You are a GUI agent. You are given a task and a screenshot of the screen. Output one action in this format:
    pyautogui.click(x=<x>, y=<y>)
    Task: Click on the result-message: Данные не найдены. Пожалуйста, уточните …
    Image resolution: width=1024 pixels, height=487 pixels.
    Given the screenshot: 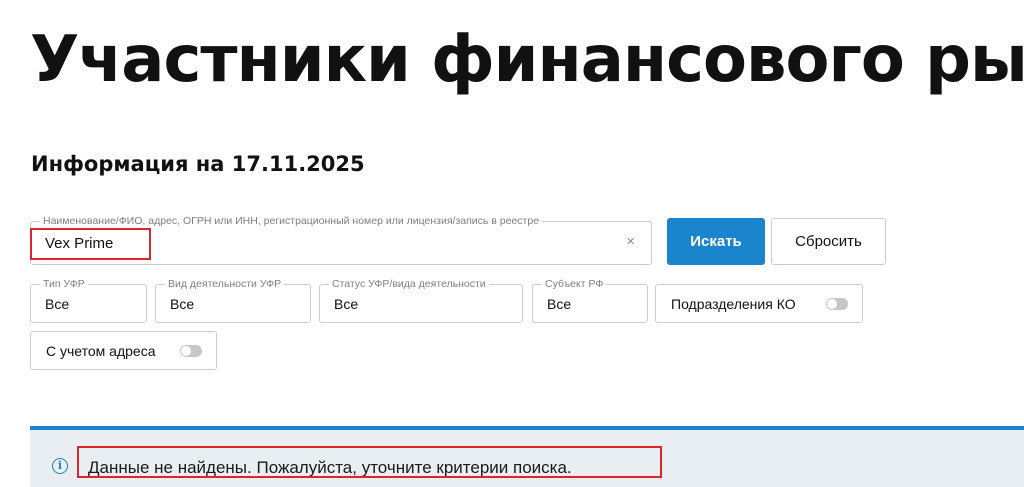 What is the action you would take?
    pyautogui.click(x=330, y=467)
    